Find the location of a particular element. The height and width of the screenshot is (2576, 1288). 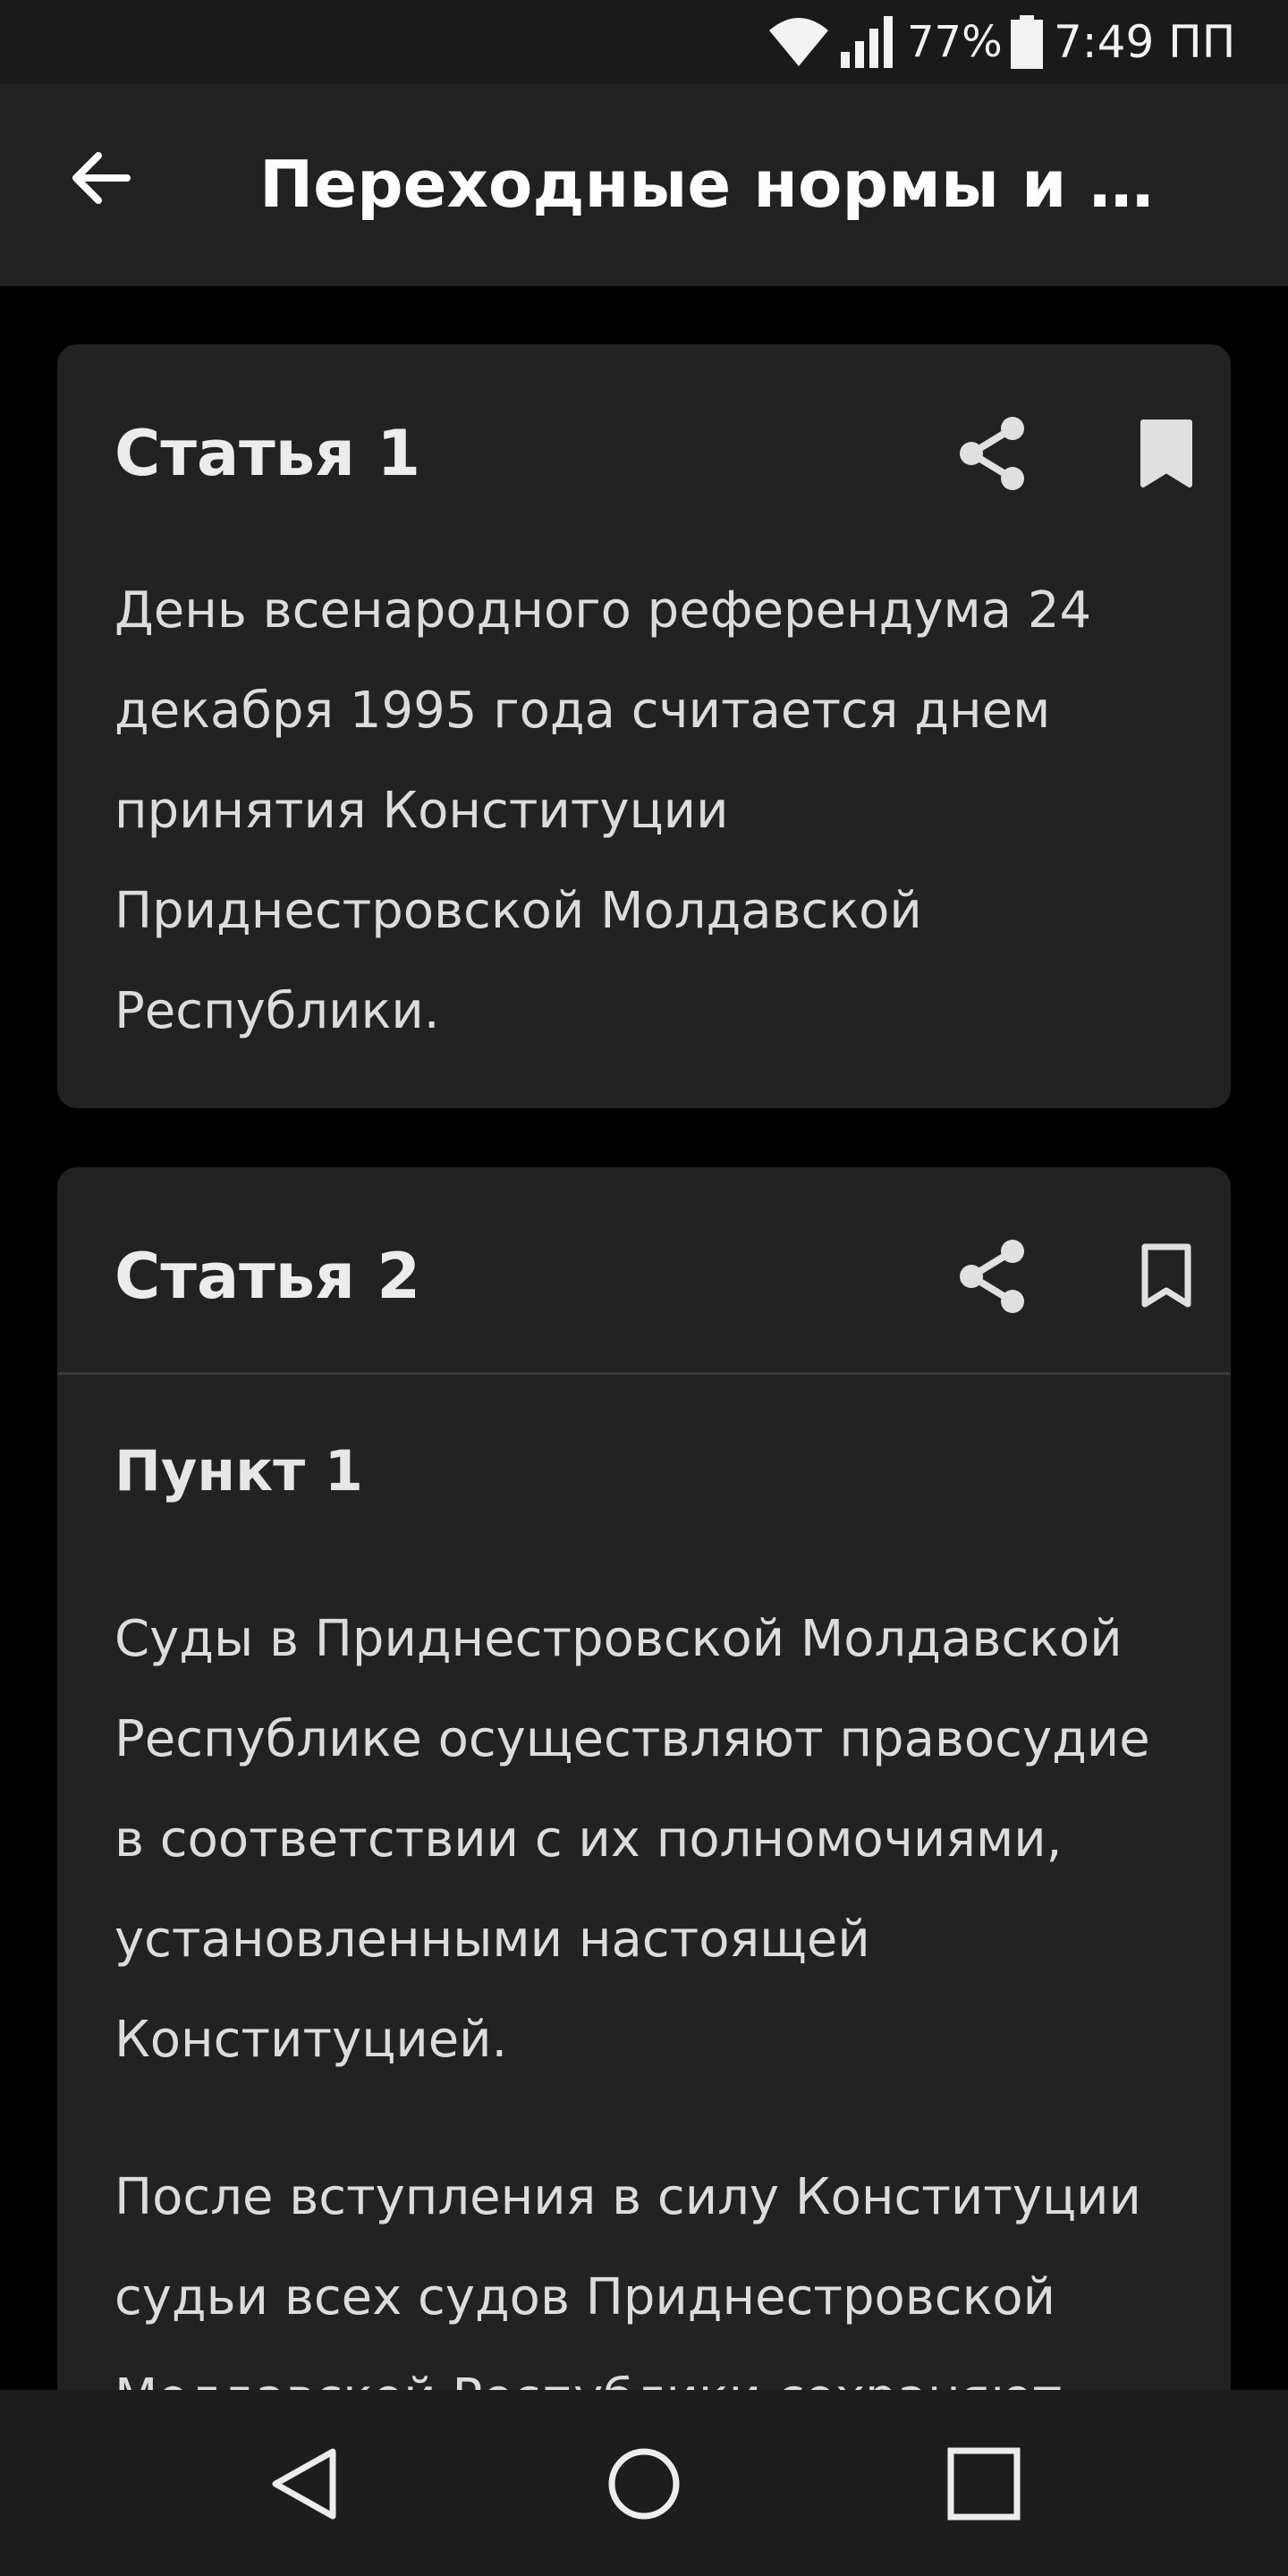

nav-recents-button is located at coordinates (984, 2484).